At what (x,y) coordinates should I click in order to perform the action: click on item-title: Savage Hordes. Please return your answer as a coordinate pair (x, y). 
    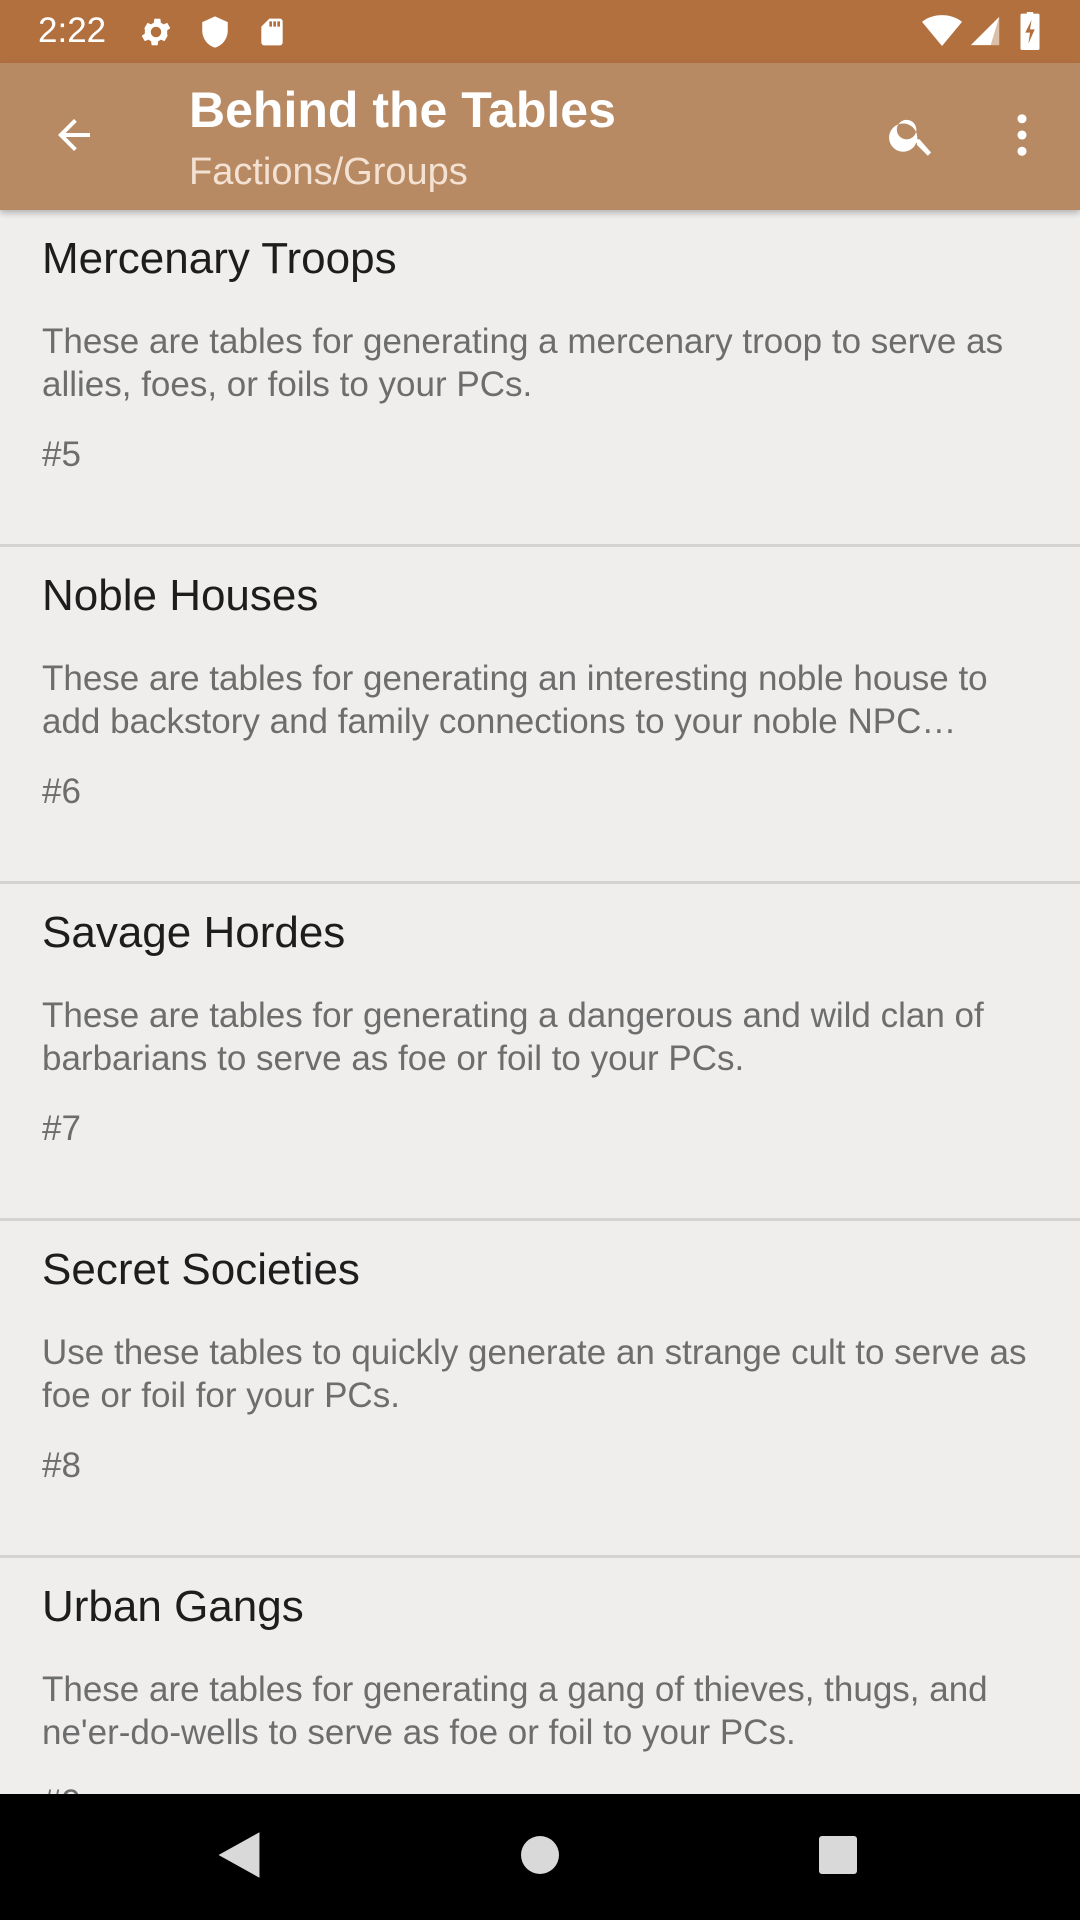
    Looking at the image, I should click on (194, 932).